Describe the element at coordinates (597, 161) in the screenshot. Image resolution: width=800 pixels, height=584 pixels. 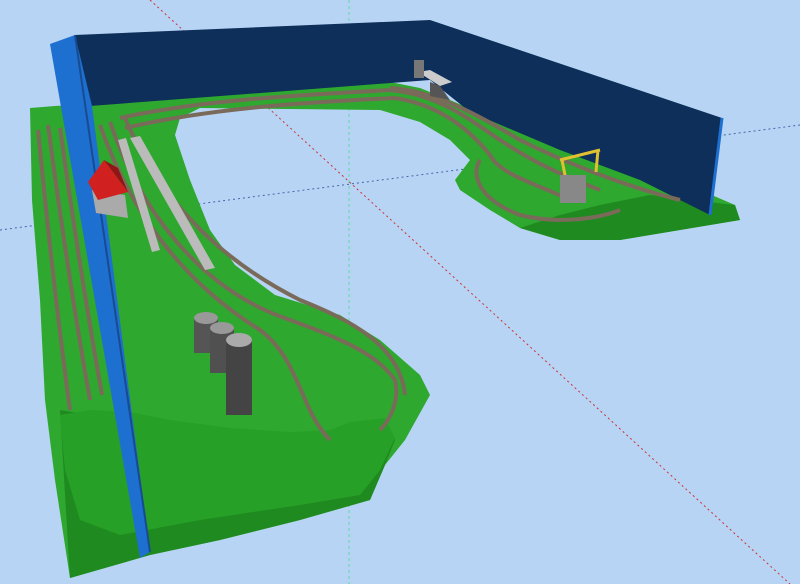
I see `crane-leg-right` at that location.